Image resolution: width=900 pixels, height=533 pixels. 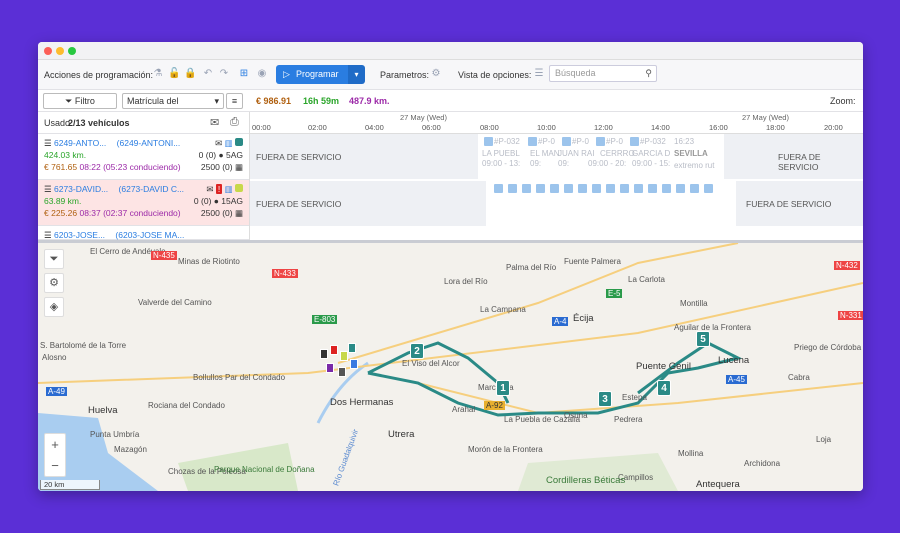 What do you see at coordinates (216, 167) in the screenshot?
I see `vehicle-capacity-value: 2500 (0)` at bounding box center [216, 167].